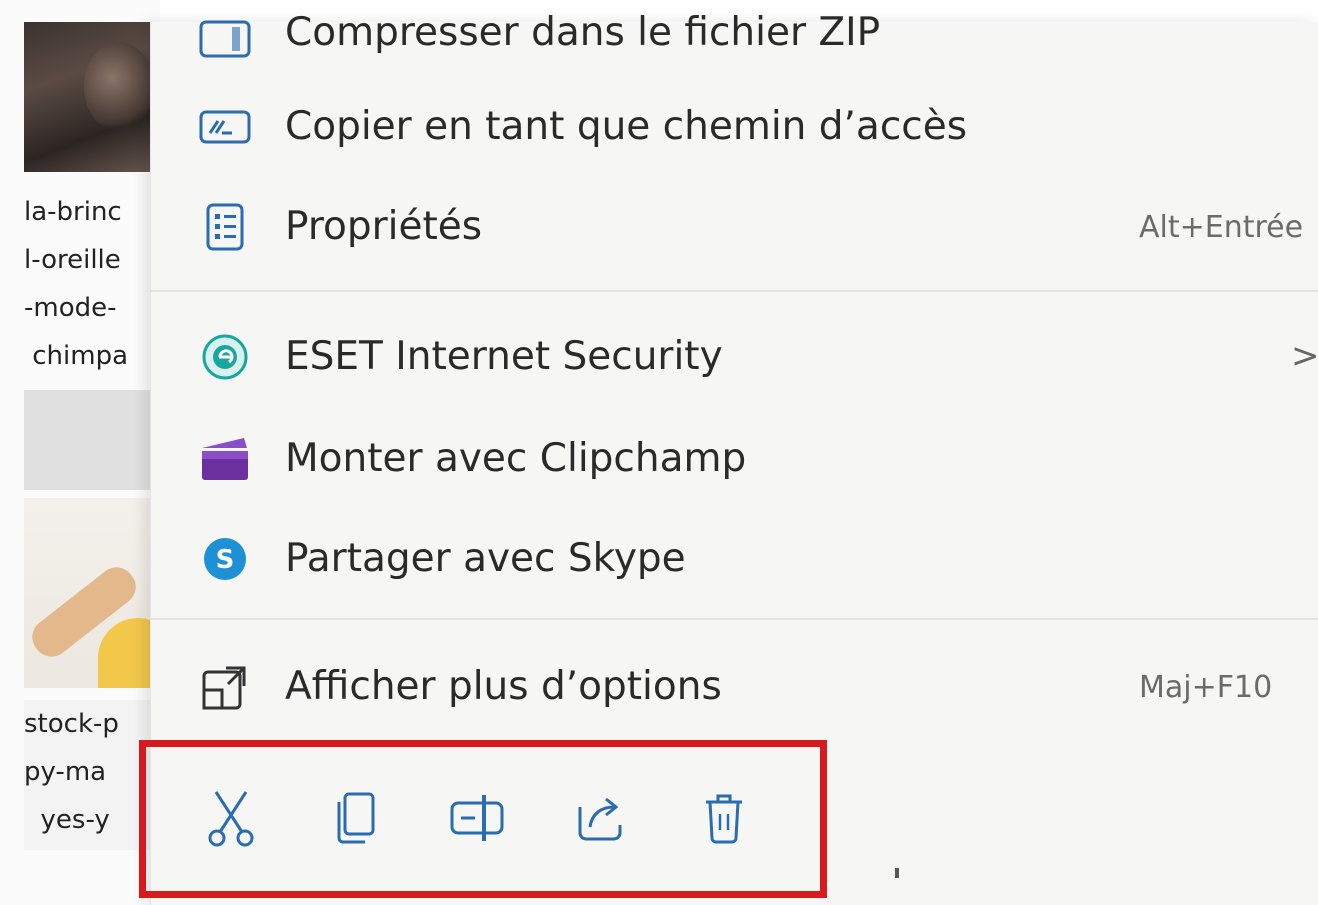 The image size is (1318, 905). I want to click on menu-item-properties: Propriétés Alt+Entrée, so click(734, 226).